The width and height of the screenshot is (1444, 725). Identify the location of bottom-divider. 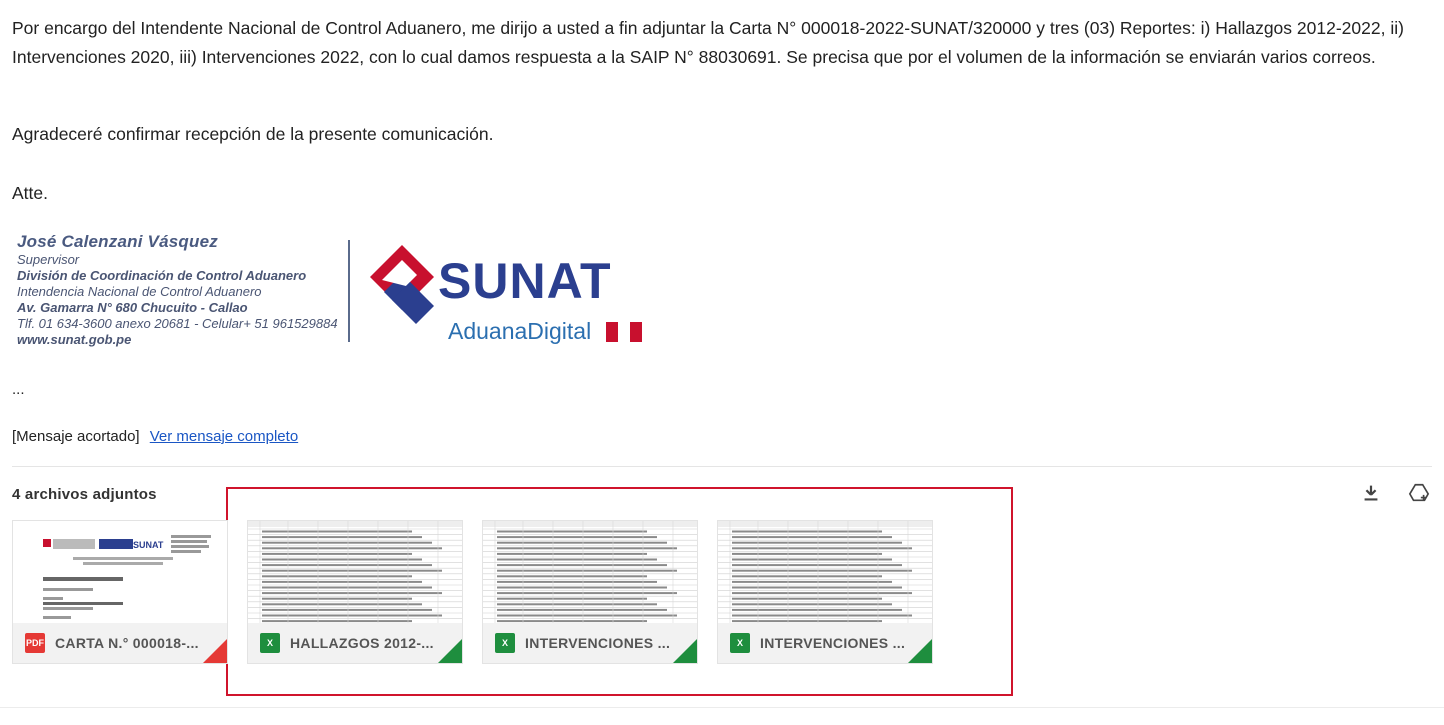
(722, 707).